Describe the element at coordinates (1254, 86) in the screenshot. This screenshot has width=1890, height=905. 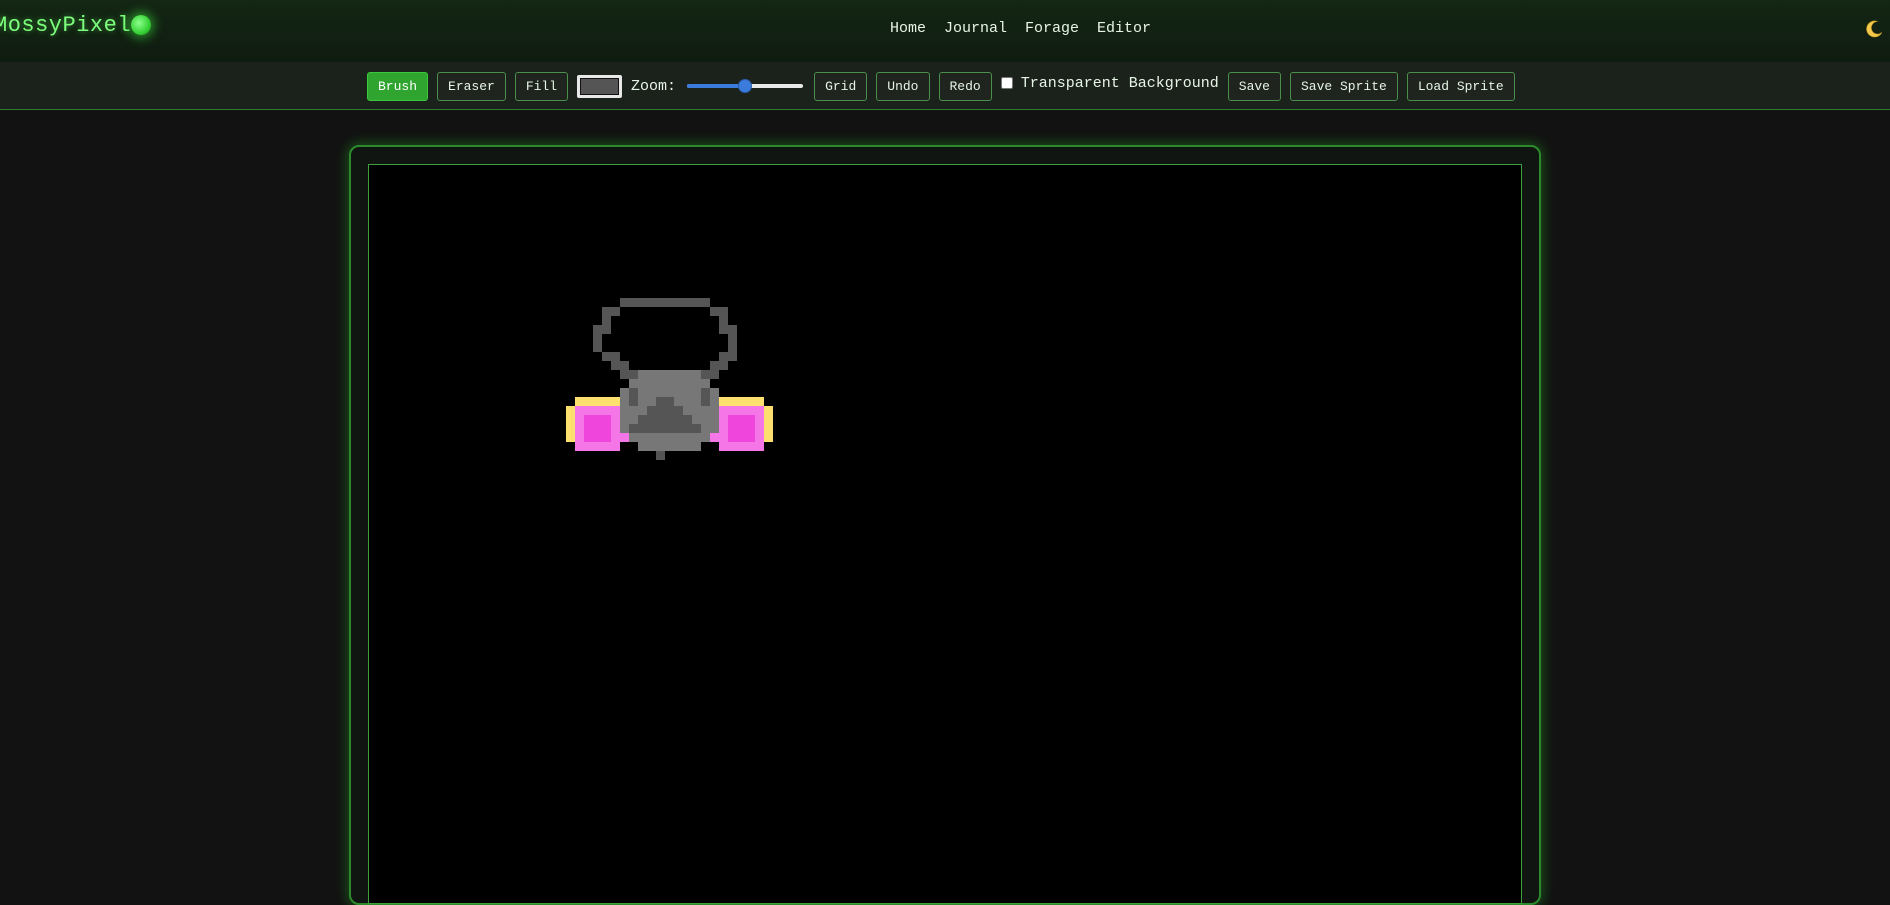
I see `save-button: Save` at that location.